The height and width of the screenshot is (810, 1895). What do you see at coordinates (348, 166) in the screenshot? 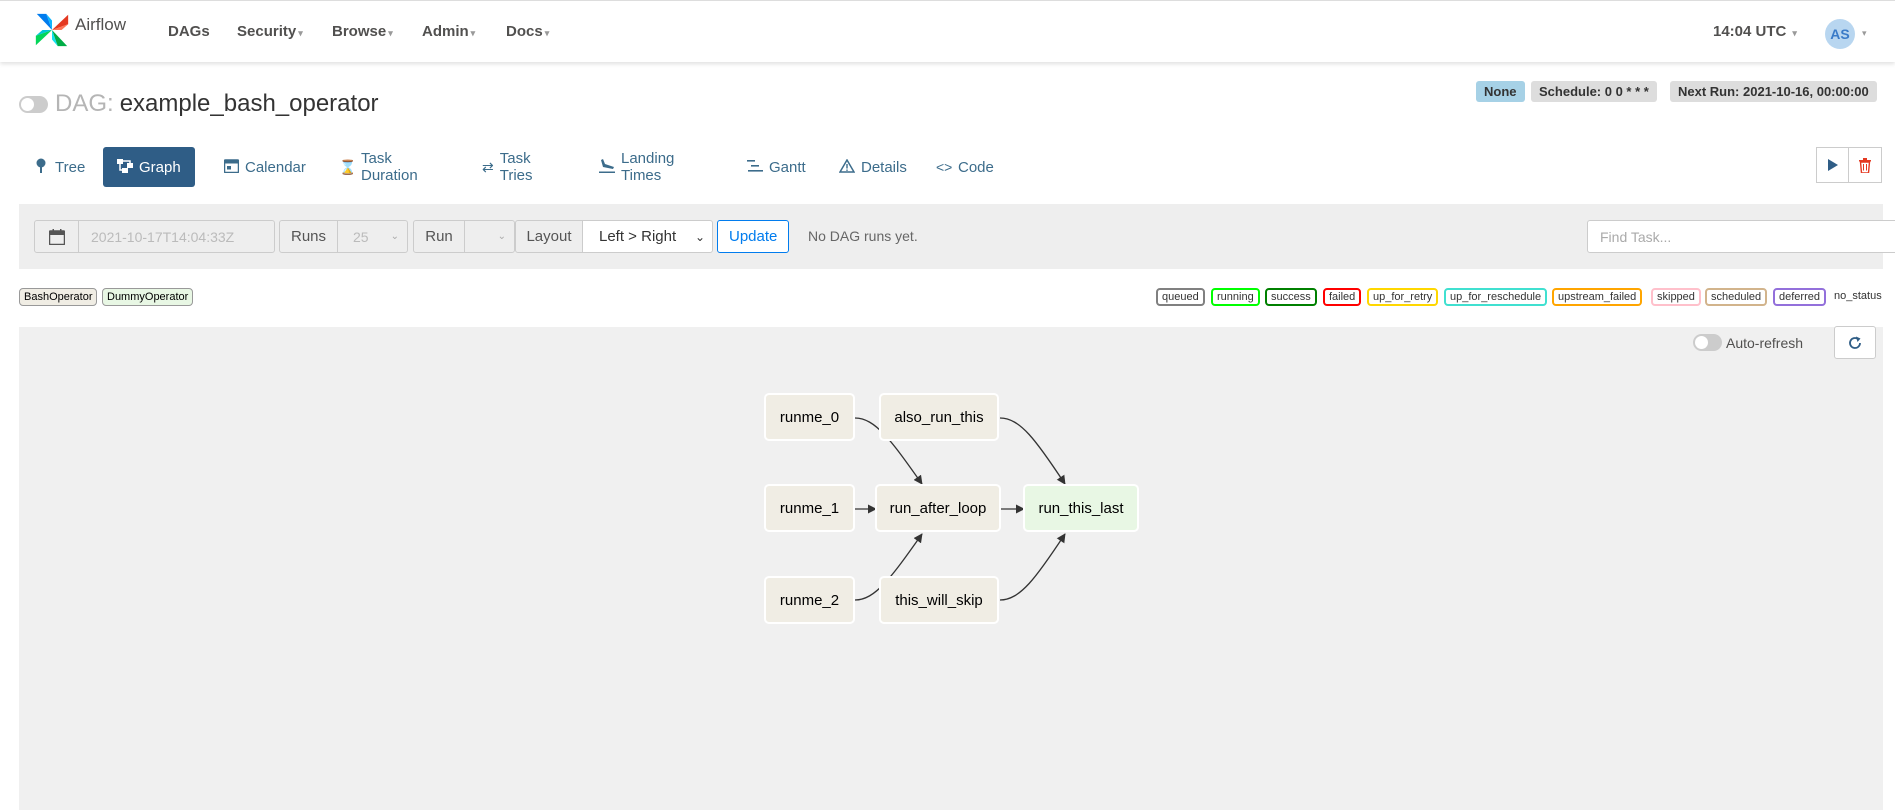
I see `hourglass-icon: ⌛` at bounding box center [348, 166].